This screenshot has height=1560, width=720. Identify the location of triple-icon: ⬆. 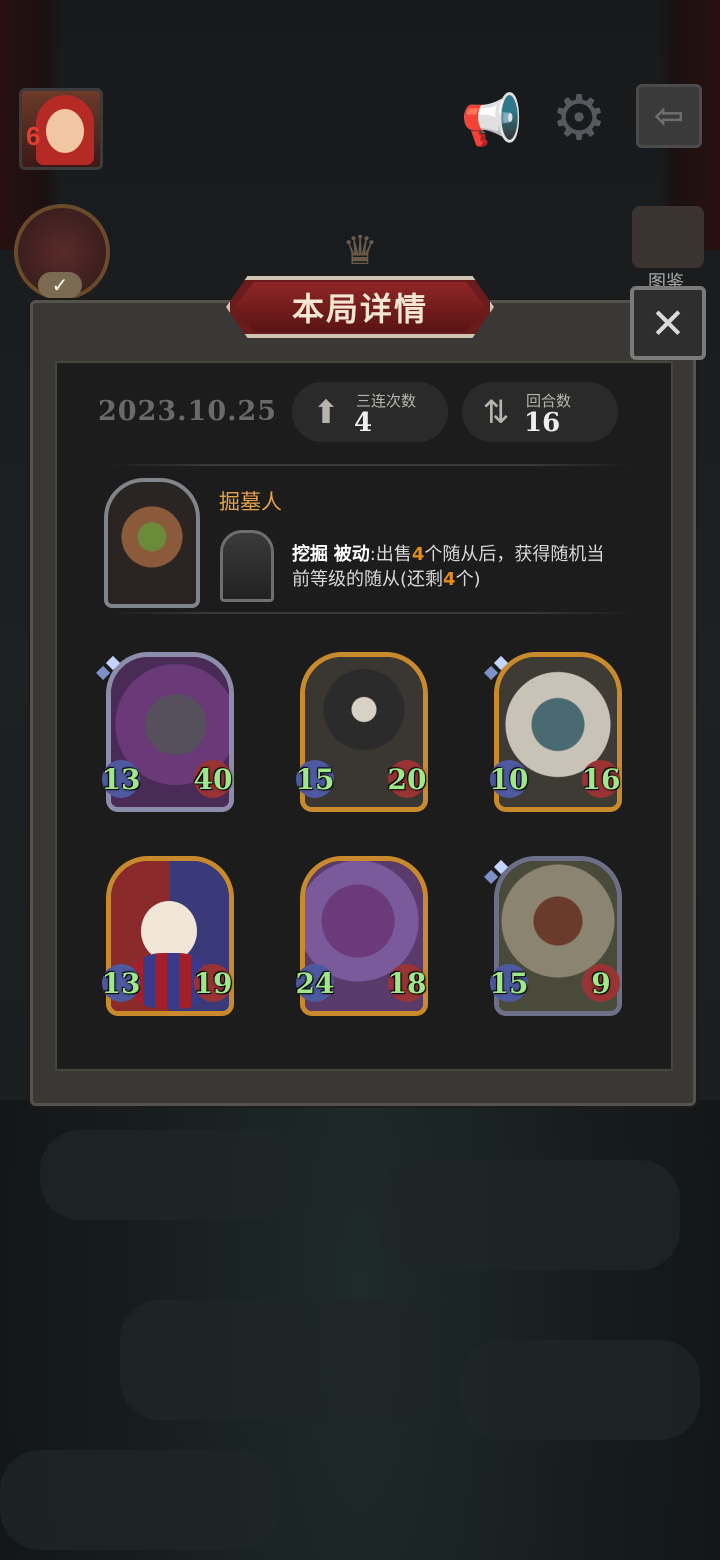
(326, 412).